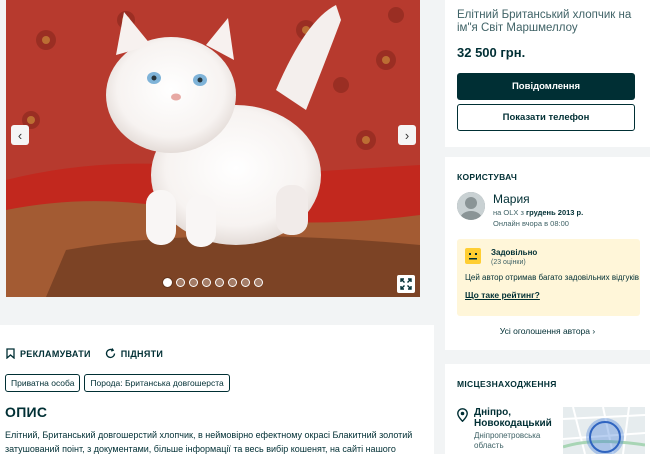 The height and width of the screenshot is (454, 650). What do you see at coordinates (544, 331) in the screenshot?
I see `all-ads-label: Усі оголошення автора` at bounding box center [544, 331].